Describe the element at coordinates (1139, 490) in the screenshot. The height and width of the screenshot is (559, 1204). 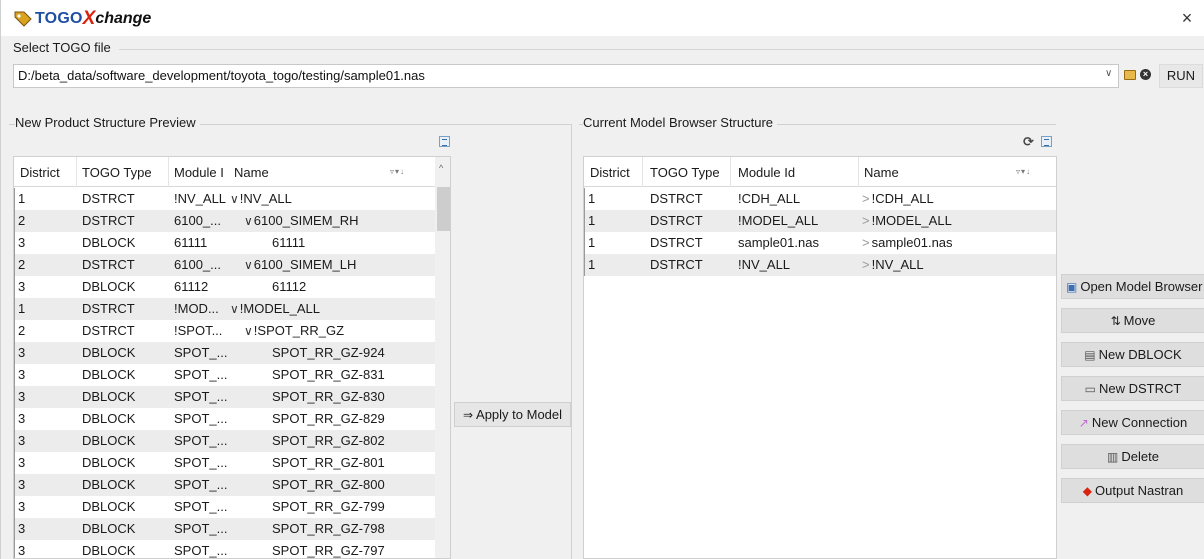
I see `side-button-label: Output Nastran` at that location.